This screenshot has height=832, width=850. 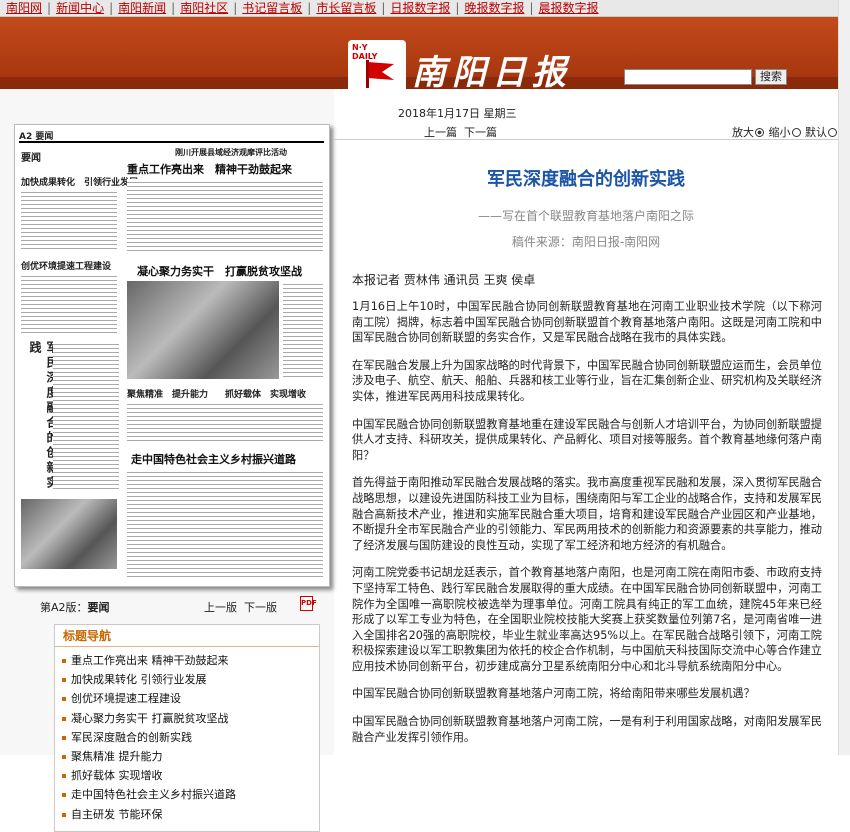 What do you see at coordinates (204, 8) in the screenshot?
I see `top-nav-link: 南阳社区` at bounding box center [204, 8].